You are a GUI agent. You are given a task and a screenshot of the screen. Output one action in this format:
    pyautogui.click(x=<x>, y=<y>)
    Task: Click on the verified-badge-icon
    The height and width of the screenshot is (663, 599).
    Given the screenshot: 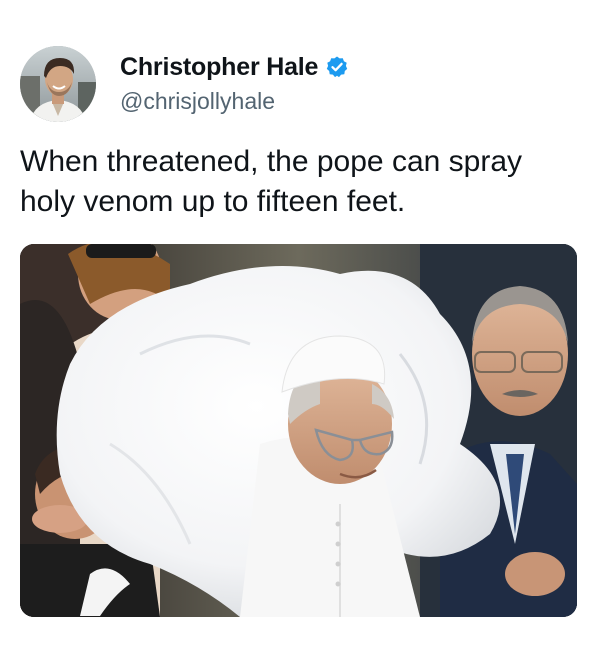 What is the action you would take?
    pyautogui.click(x=337, y=67)
    